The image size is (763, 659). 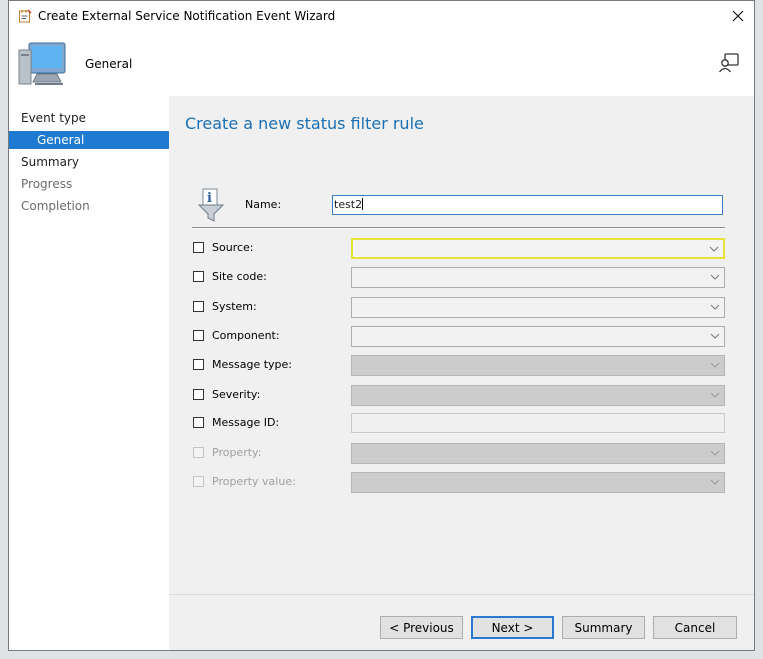 What do you see at coordinates (236, 394) in the screenshot?
I see `severity-label: Severity:` at bounding box center [236, 394].